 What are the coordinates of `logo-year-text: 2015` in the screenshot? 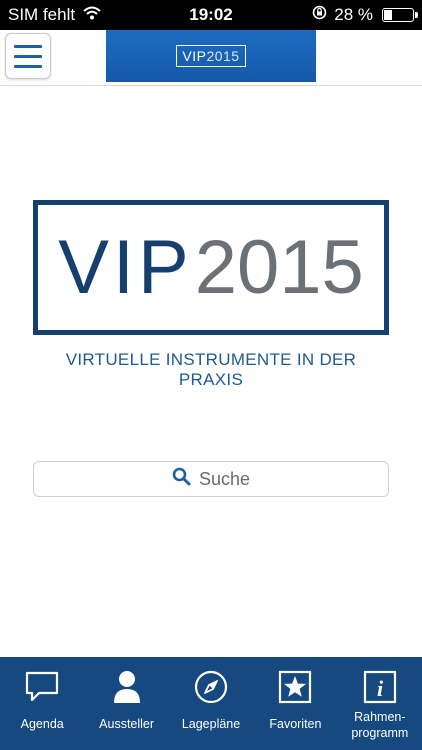 It's located at (279, 267).